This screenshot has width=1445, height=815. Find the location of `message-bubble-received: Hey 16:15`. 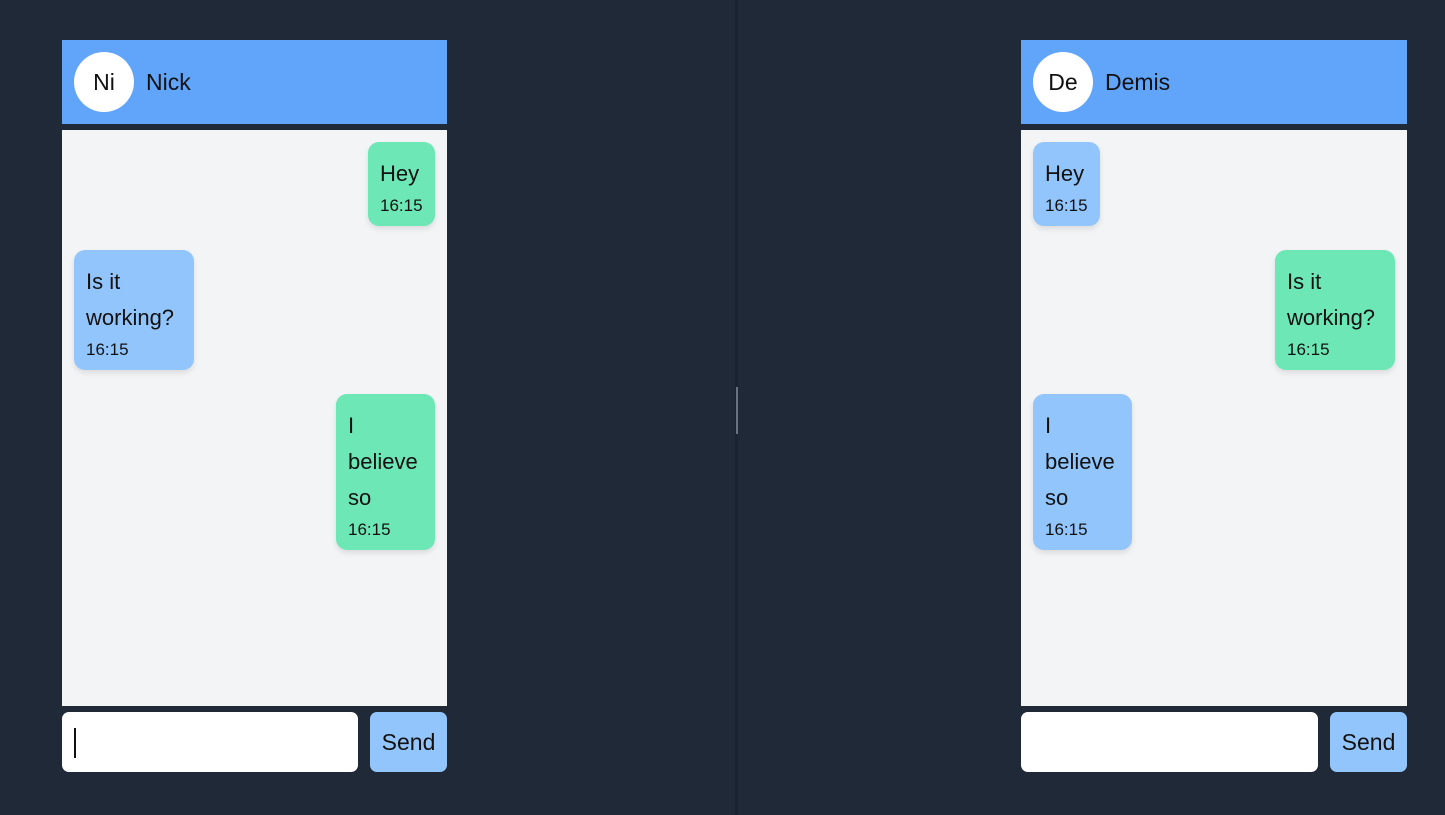

message-bubble-received: Hey 16:15 is located at coordinates (1066, 184).